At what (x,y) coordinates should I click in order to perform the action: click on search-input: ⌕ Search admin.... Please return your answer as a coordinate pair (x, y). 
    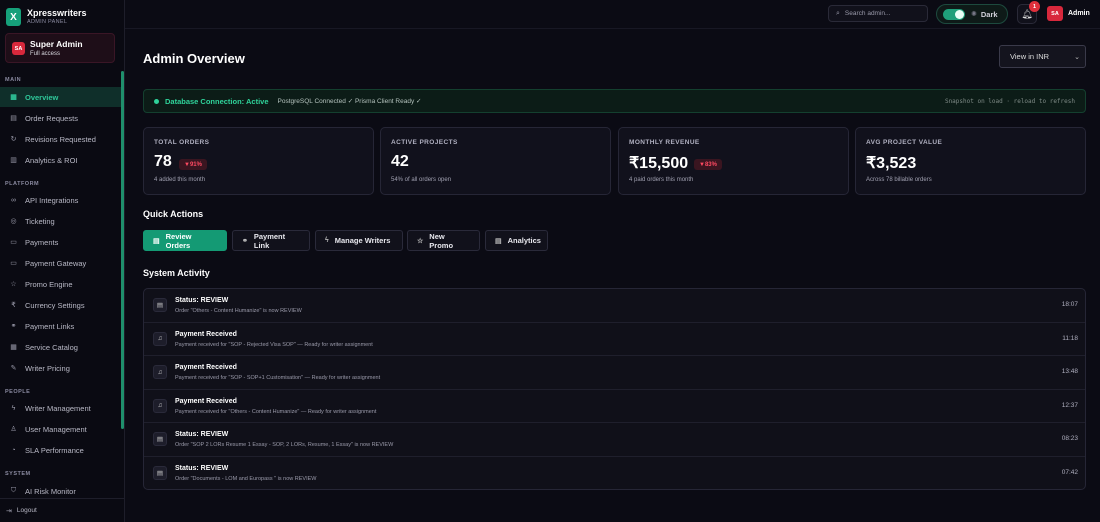
    Looking at the image, I should click on (878, 13).